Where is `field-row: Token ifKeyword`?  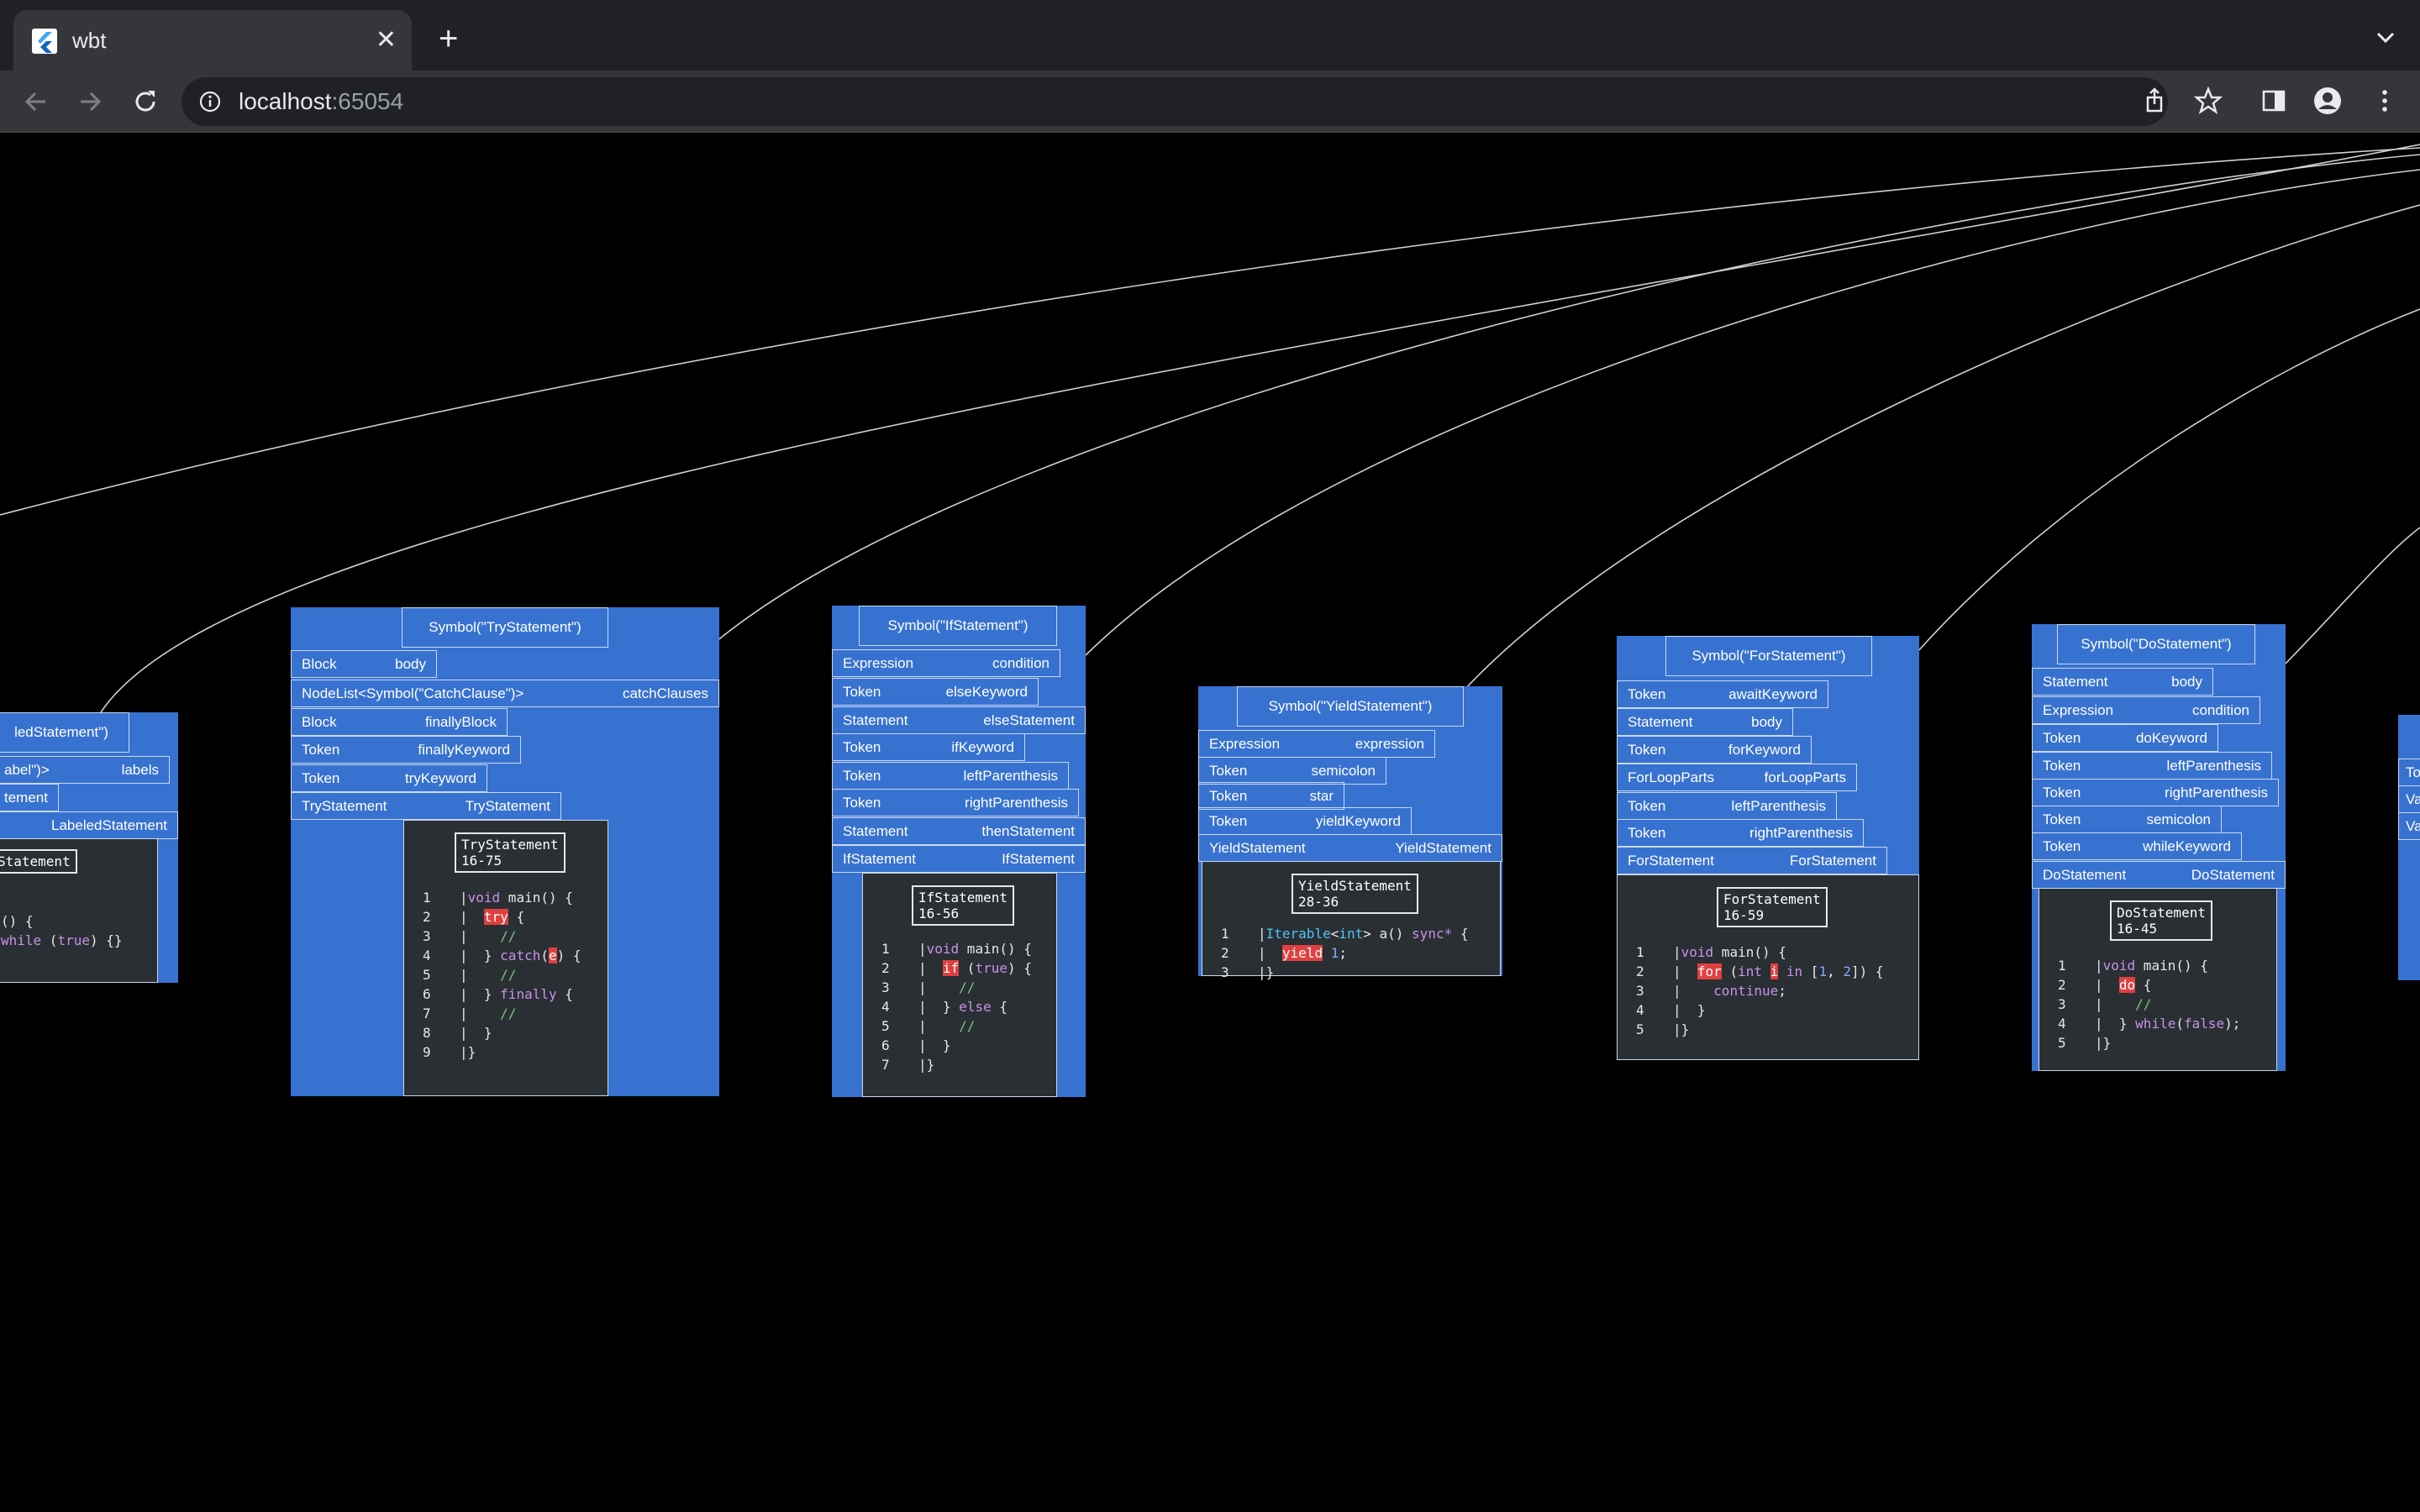 field-row: Token ifKeyword is located at coordinates (929, 747).